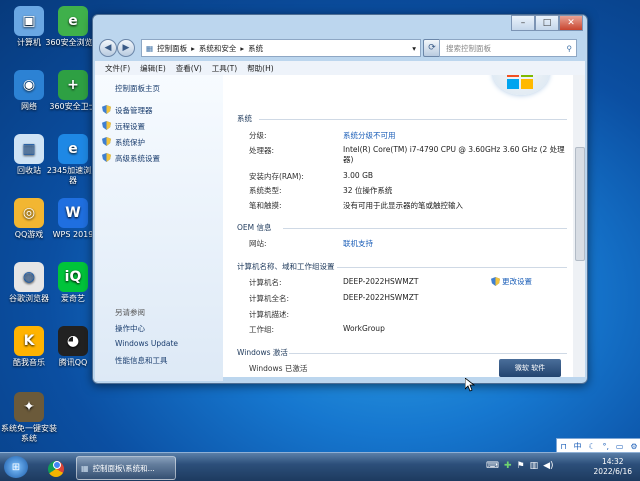 The width and height of the screenshot is (640, 481). I want to click on breadcrumb-system: 系统, so click(255, 48).